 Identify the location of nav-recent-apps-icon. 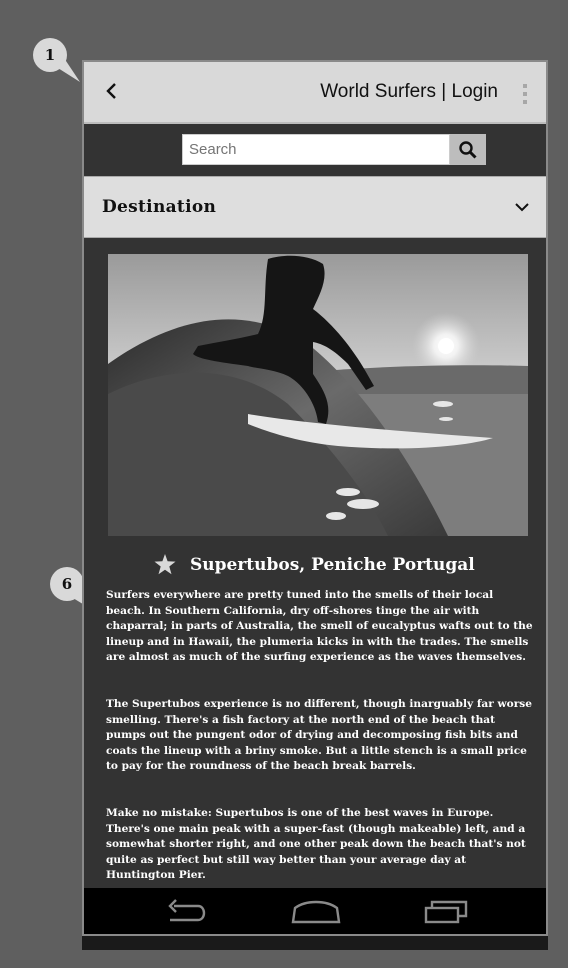
(447, 912).